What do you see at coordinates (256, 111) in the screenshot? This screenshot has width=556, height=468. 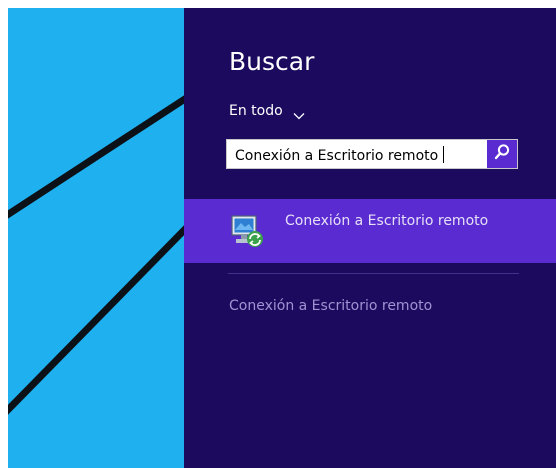 I see `search-scope-label: En todo` at bounding box center [256, 111].